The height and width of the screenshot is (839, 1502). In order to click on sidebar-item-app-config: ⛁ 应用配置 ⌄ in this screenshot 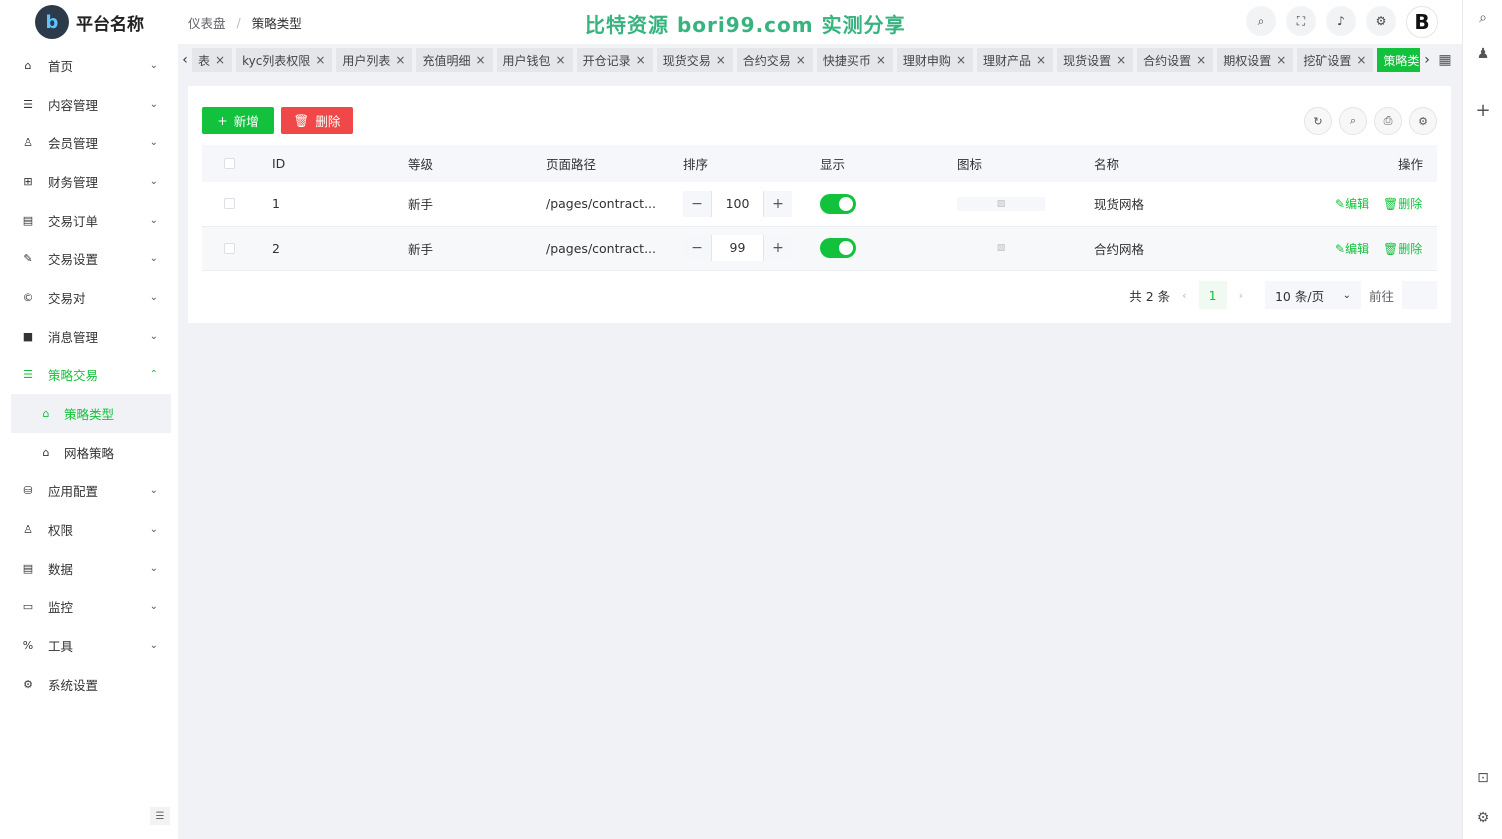, I will do `click(89, 491)`.